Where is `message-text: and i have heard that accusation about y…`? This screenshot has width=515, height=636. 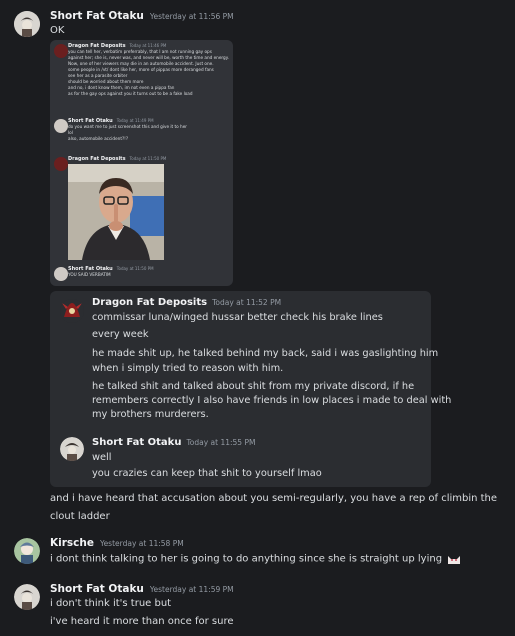
message-text: and i have heard that accusation about y… is located at coordinates (274, 498).